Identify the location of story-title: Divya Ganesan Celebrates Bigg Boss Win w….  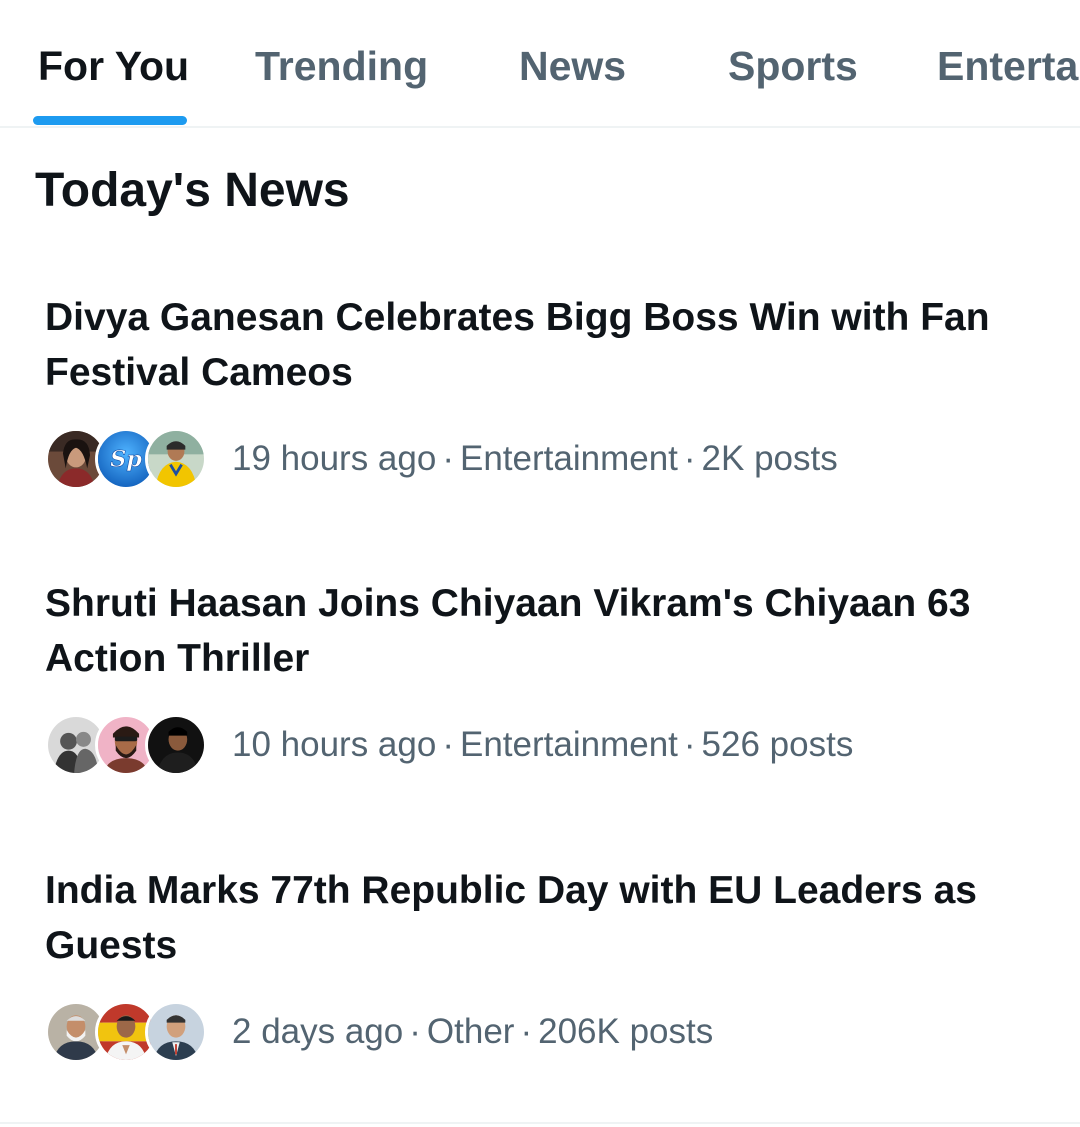
(540, 345).